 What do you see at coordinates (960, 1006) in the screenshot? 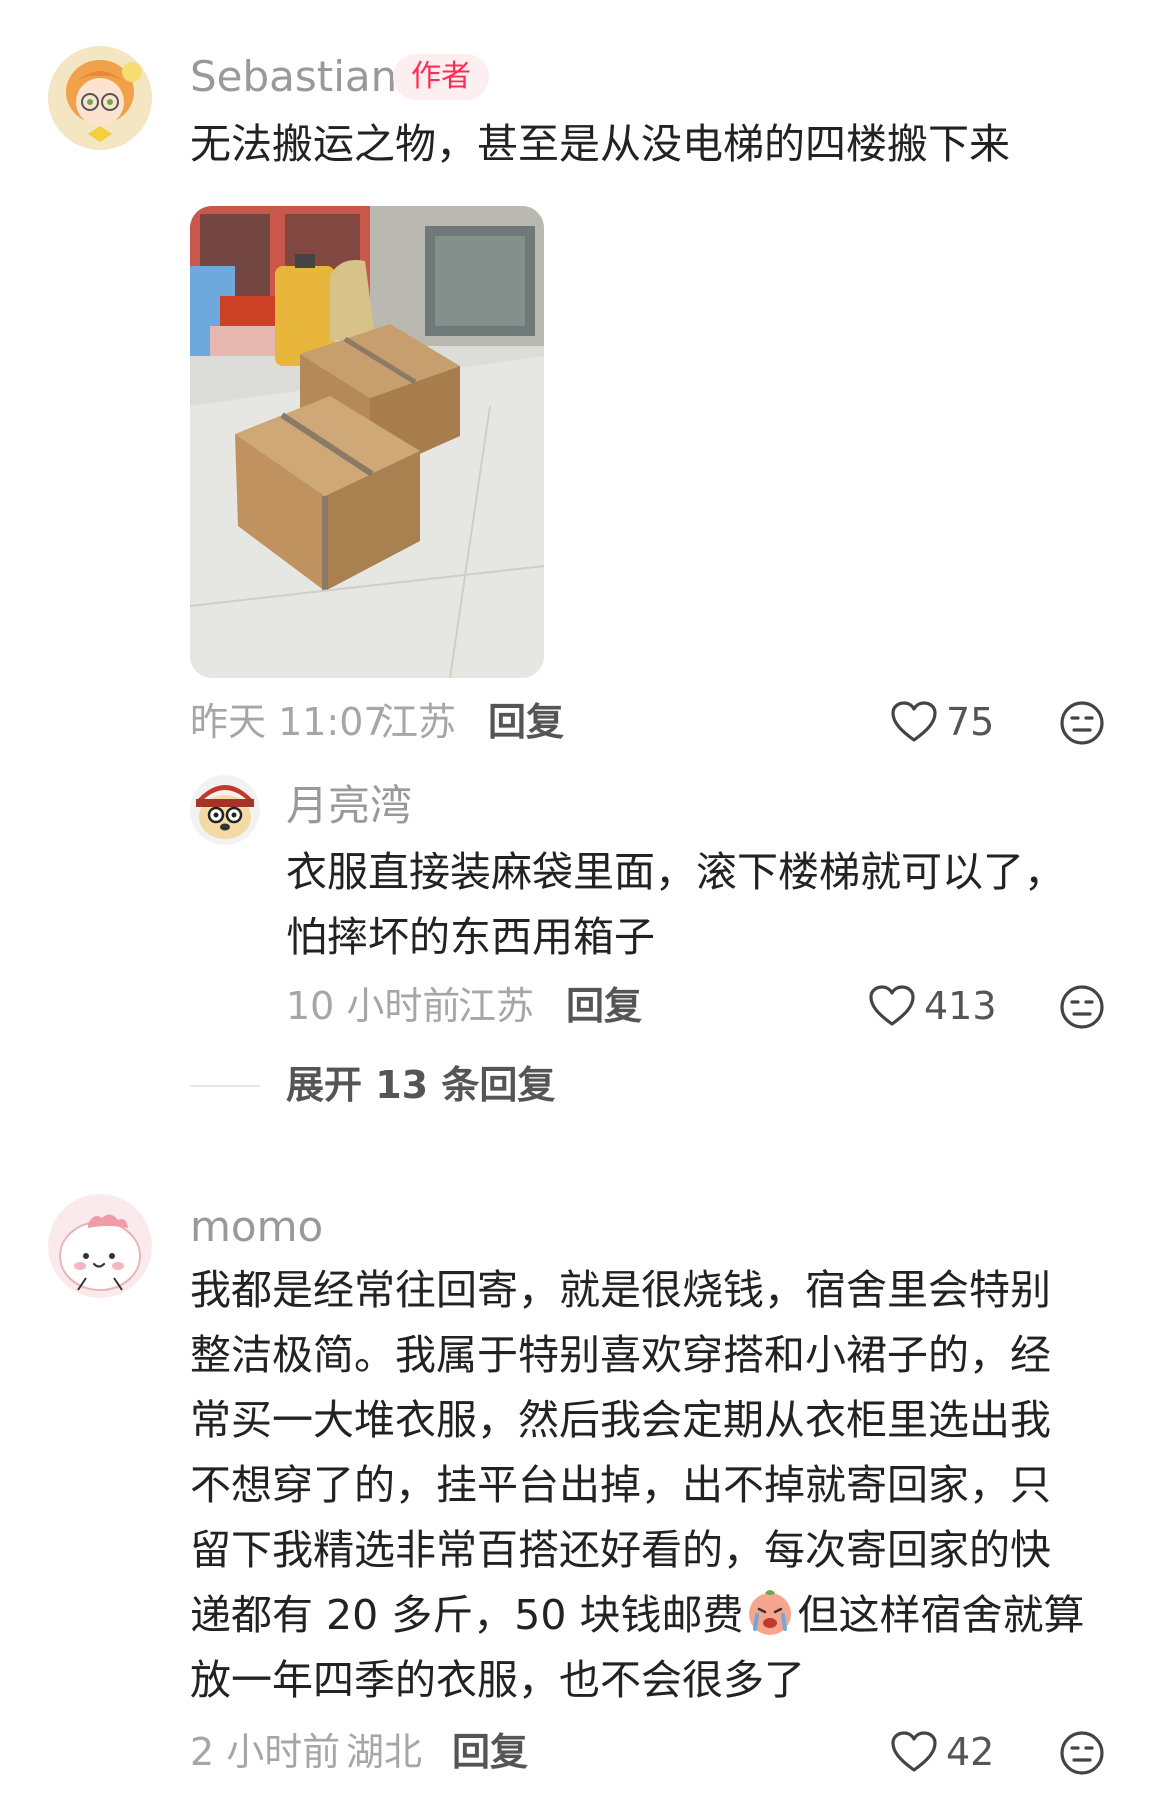
I see `like-count: 413` at bounding box center [960, 1006].